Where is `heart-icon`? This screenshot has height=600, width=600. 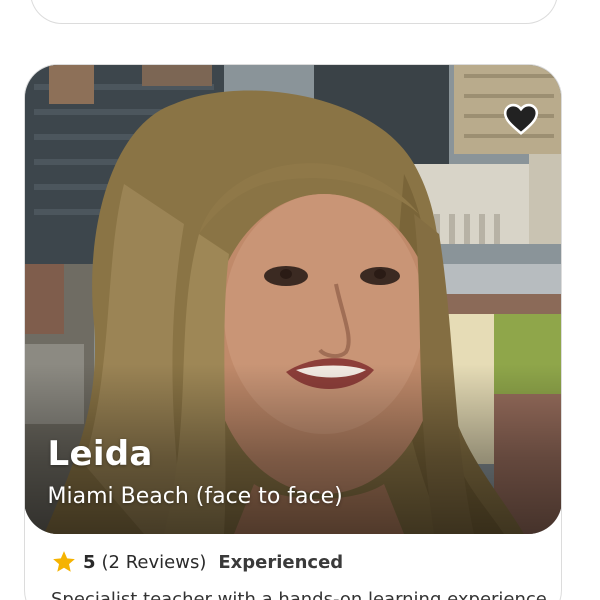
heart-icon is located at coordinates (521, 119).